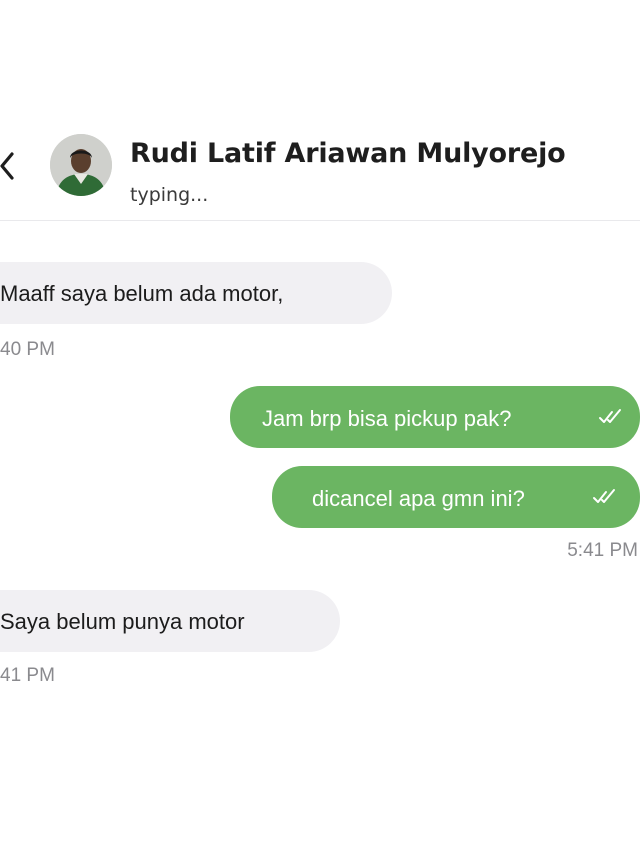 The width and height of the screenshot is (640, 853). What do you see at coordinates (142, 293) in the screenshot?
I see `message-text: Maaff saya belum ada motor,` at bounding box center [142, 293].